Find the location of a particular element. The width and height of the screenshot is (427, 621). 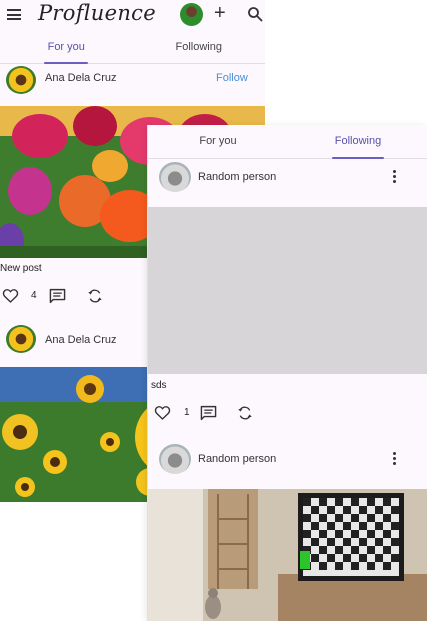

user-avatar is located at coordinates (191, 14).